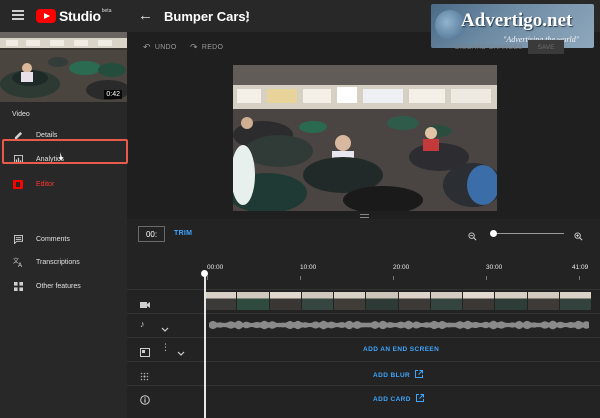  Describe the element at coordinates (308, 267) in the screenshot. I see `tick-label: 10:00` at that location.